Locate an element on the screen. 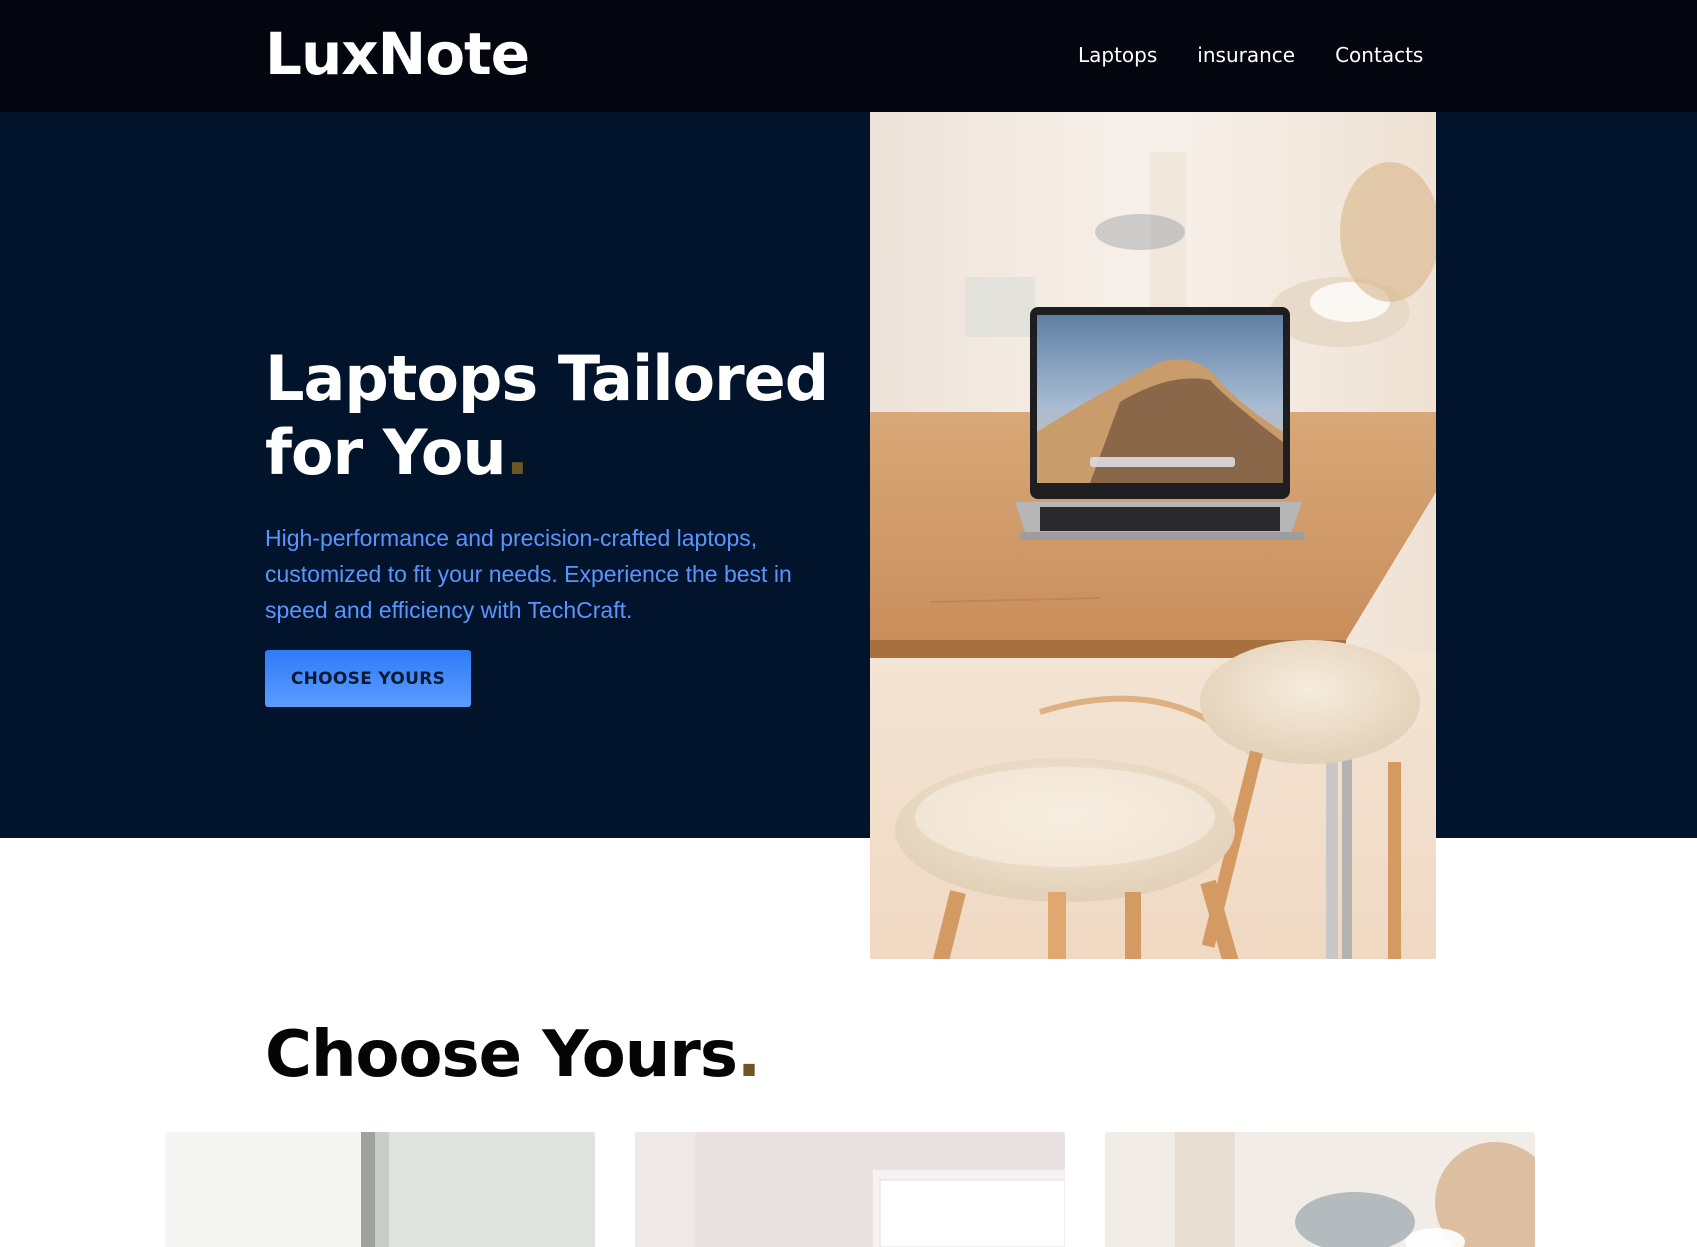 This screenshot has width=1697, height=1247. choose-yours-title-text: Choose Yours is located at coordinates (501, 1055).